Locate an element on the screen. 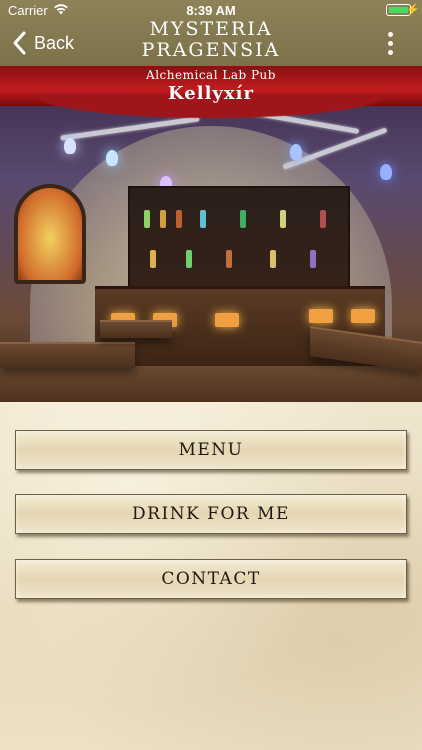 The image size is (422, 750). contact-button: CONTACT is located at coordinates (211, 579).